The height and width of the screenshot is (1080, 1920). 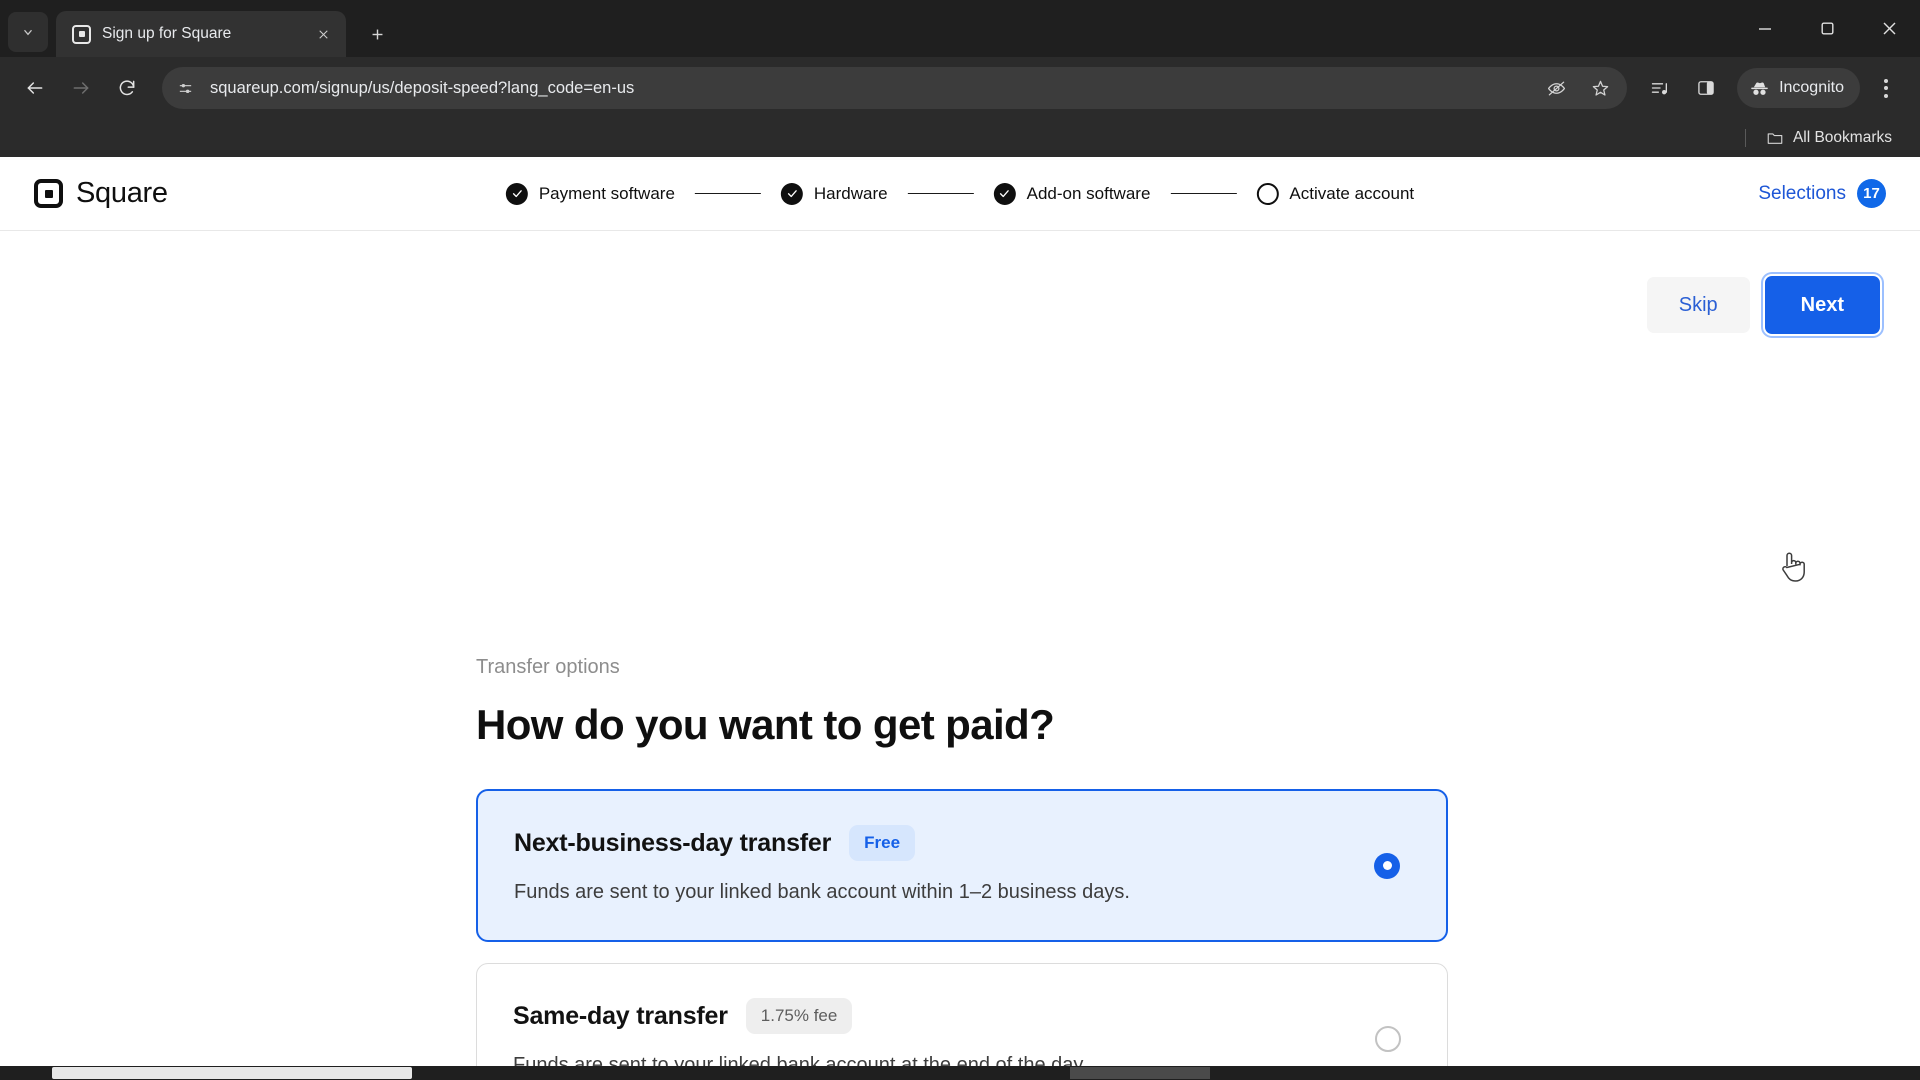 I want to click on step-label: Add-on software, so click(x=1088, y=193).